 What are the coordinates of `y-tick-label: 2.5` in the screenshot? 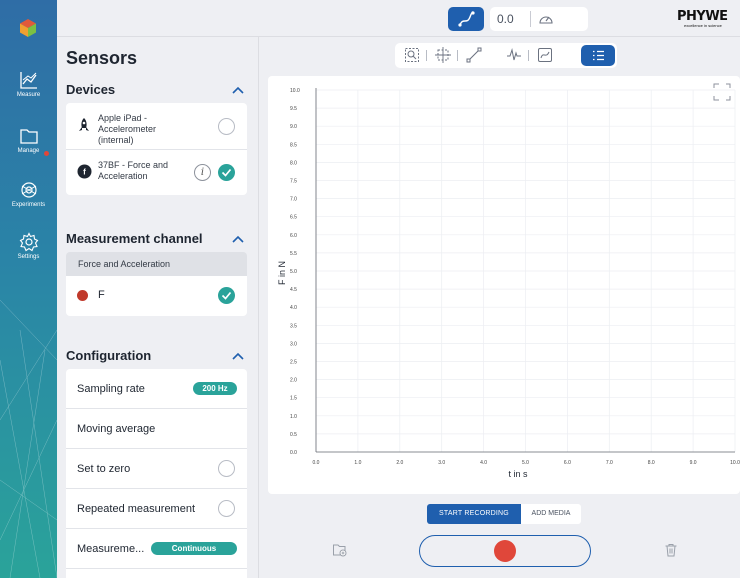 It's located at (293, 363).